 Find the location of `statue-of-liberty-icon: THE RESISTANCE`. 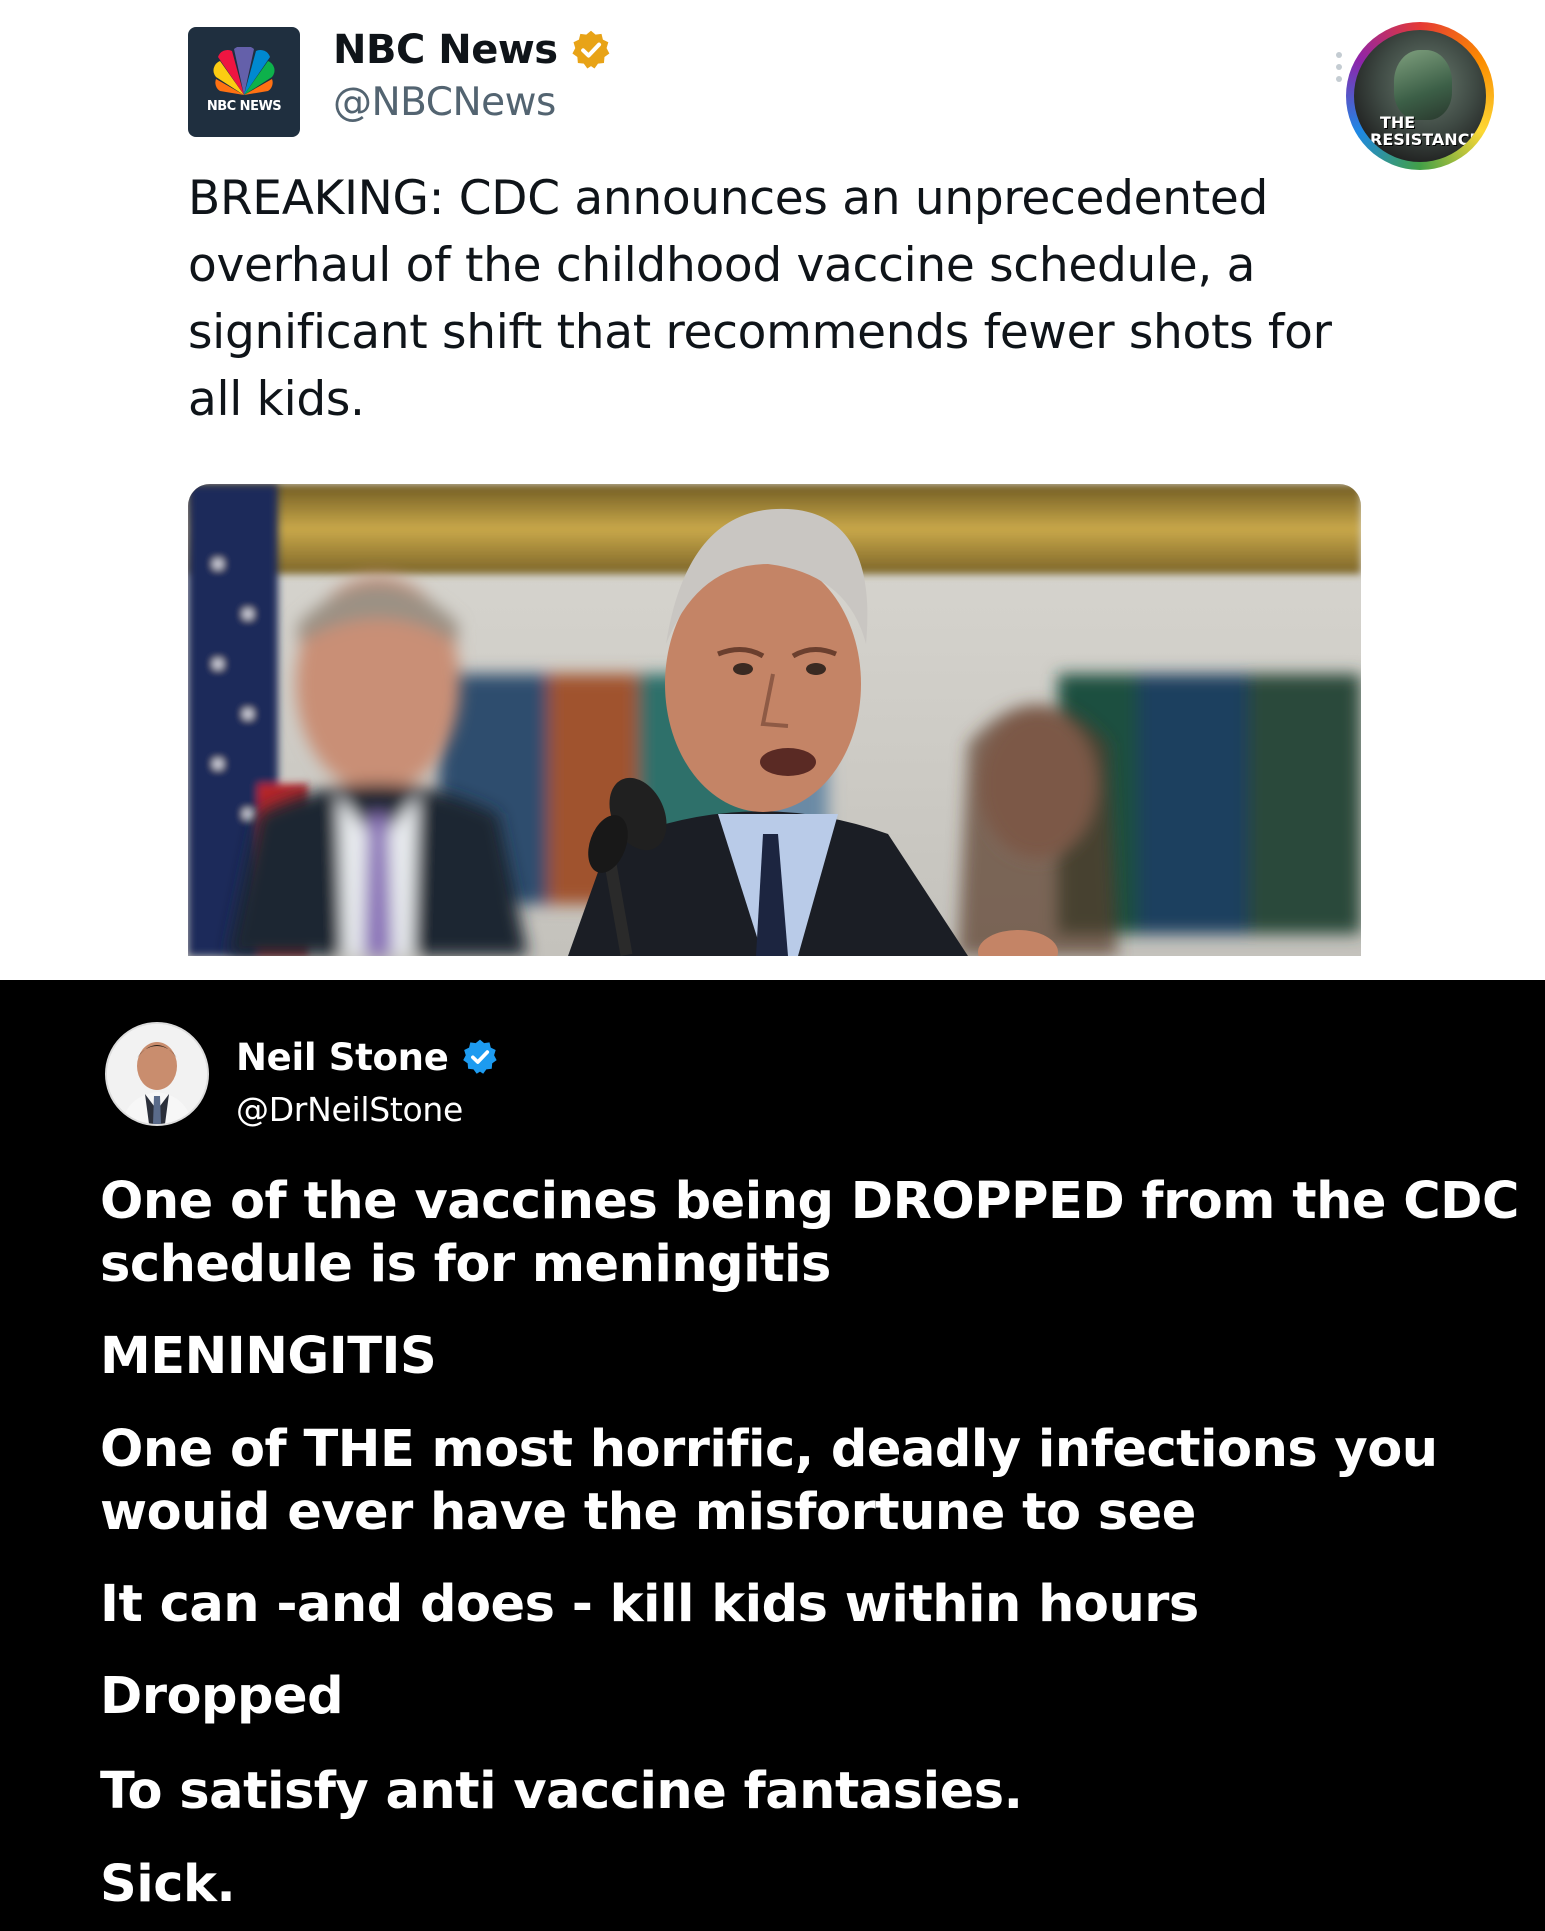

statue-of-liberty-icon: THE RESISTANCE is located at coordinates (1420, 96).